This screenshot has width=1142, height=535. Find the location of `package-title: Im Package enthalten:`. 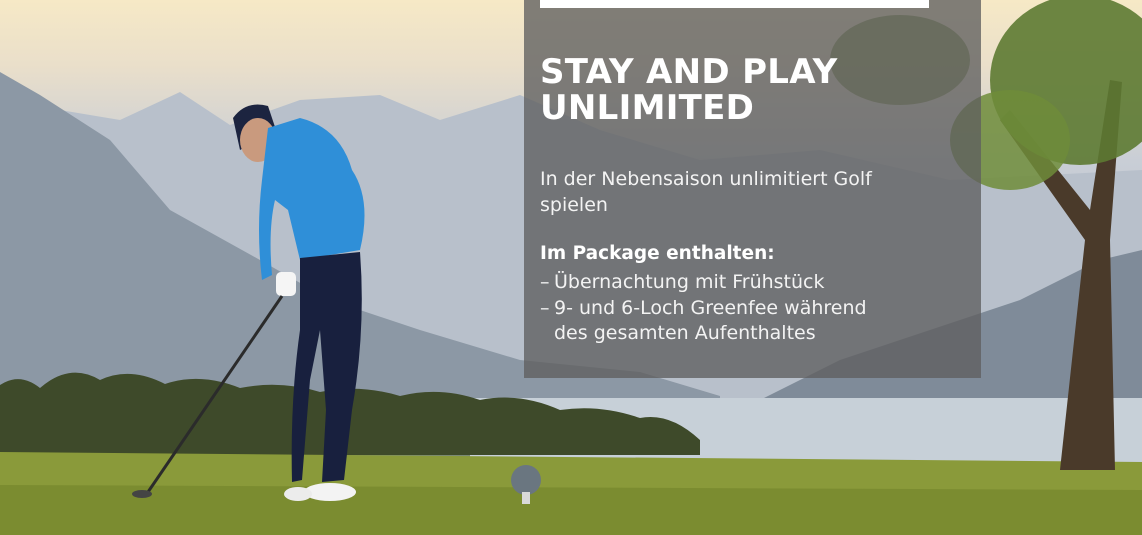

package-title: Im Package enthalten: is located at coordinates (657, 253).